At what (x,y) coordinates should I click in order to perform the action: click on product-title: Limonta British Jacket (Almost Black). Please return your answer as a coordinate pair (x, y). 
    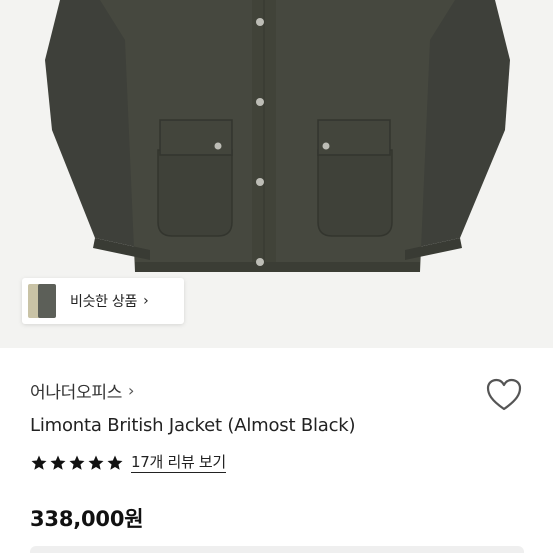
    Looking at the image, I should click on (193, 425).